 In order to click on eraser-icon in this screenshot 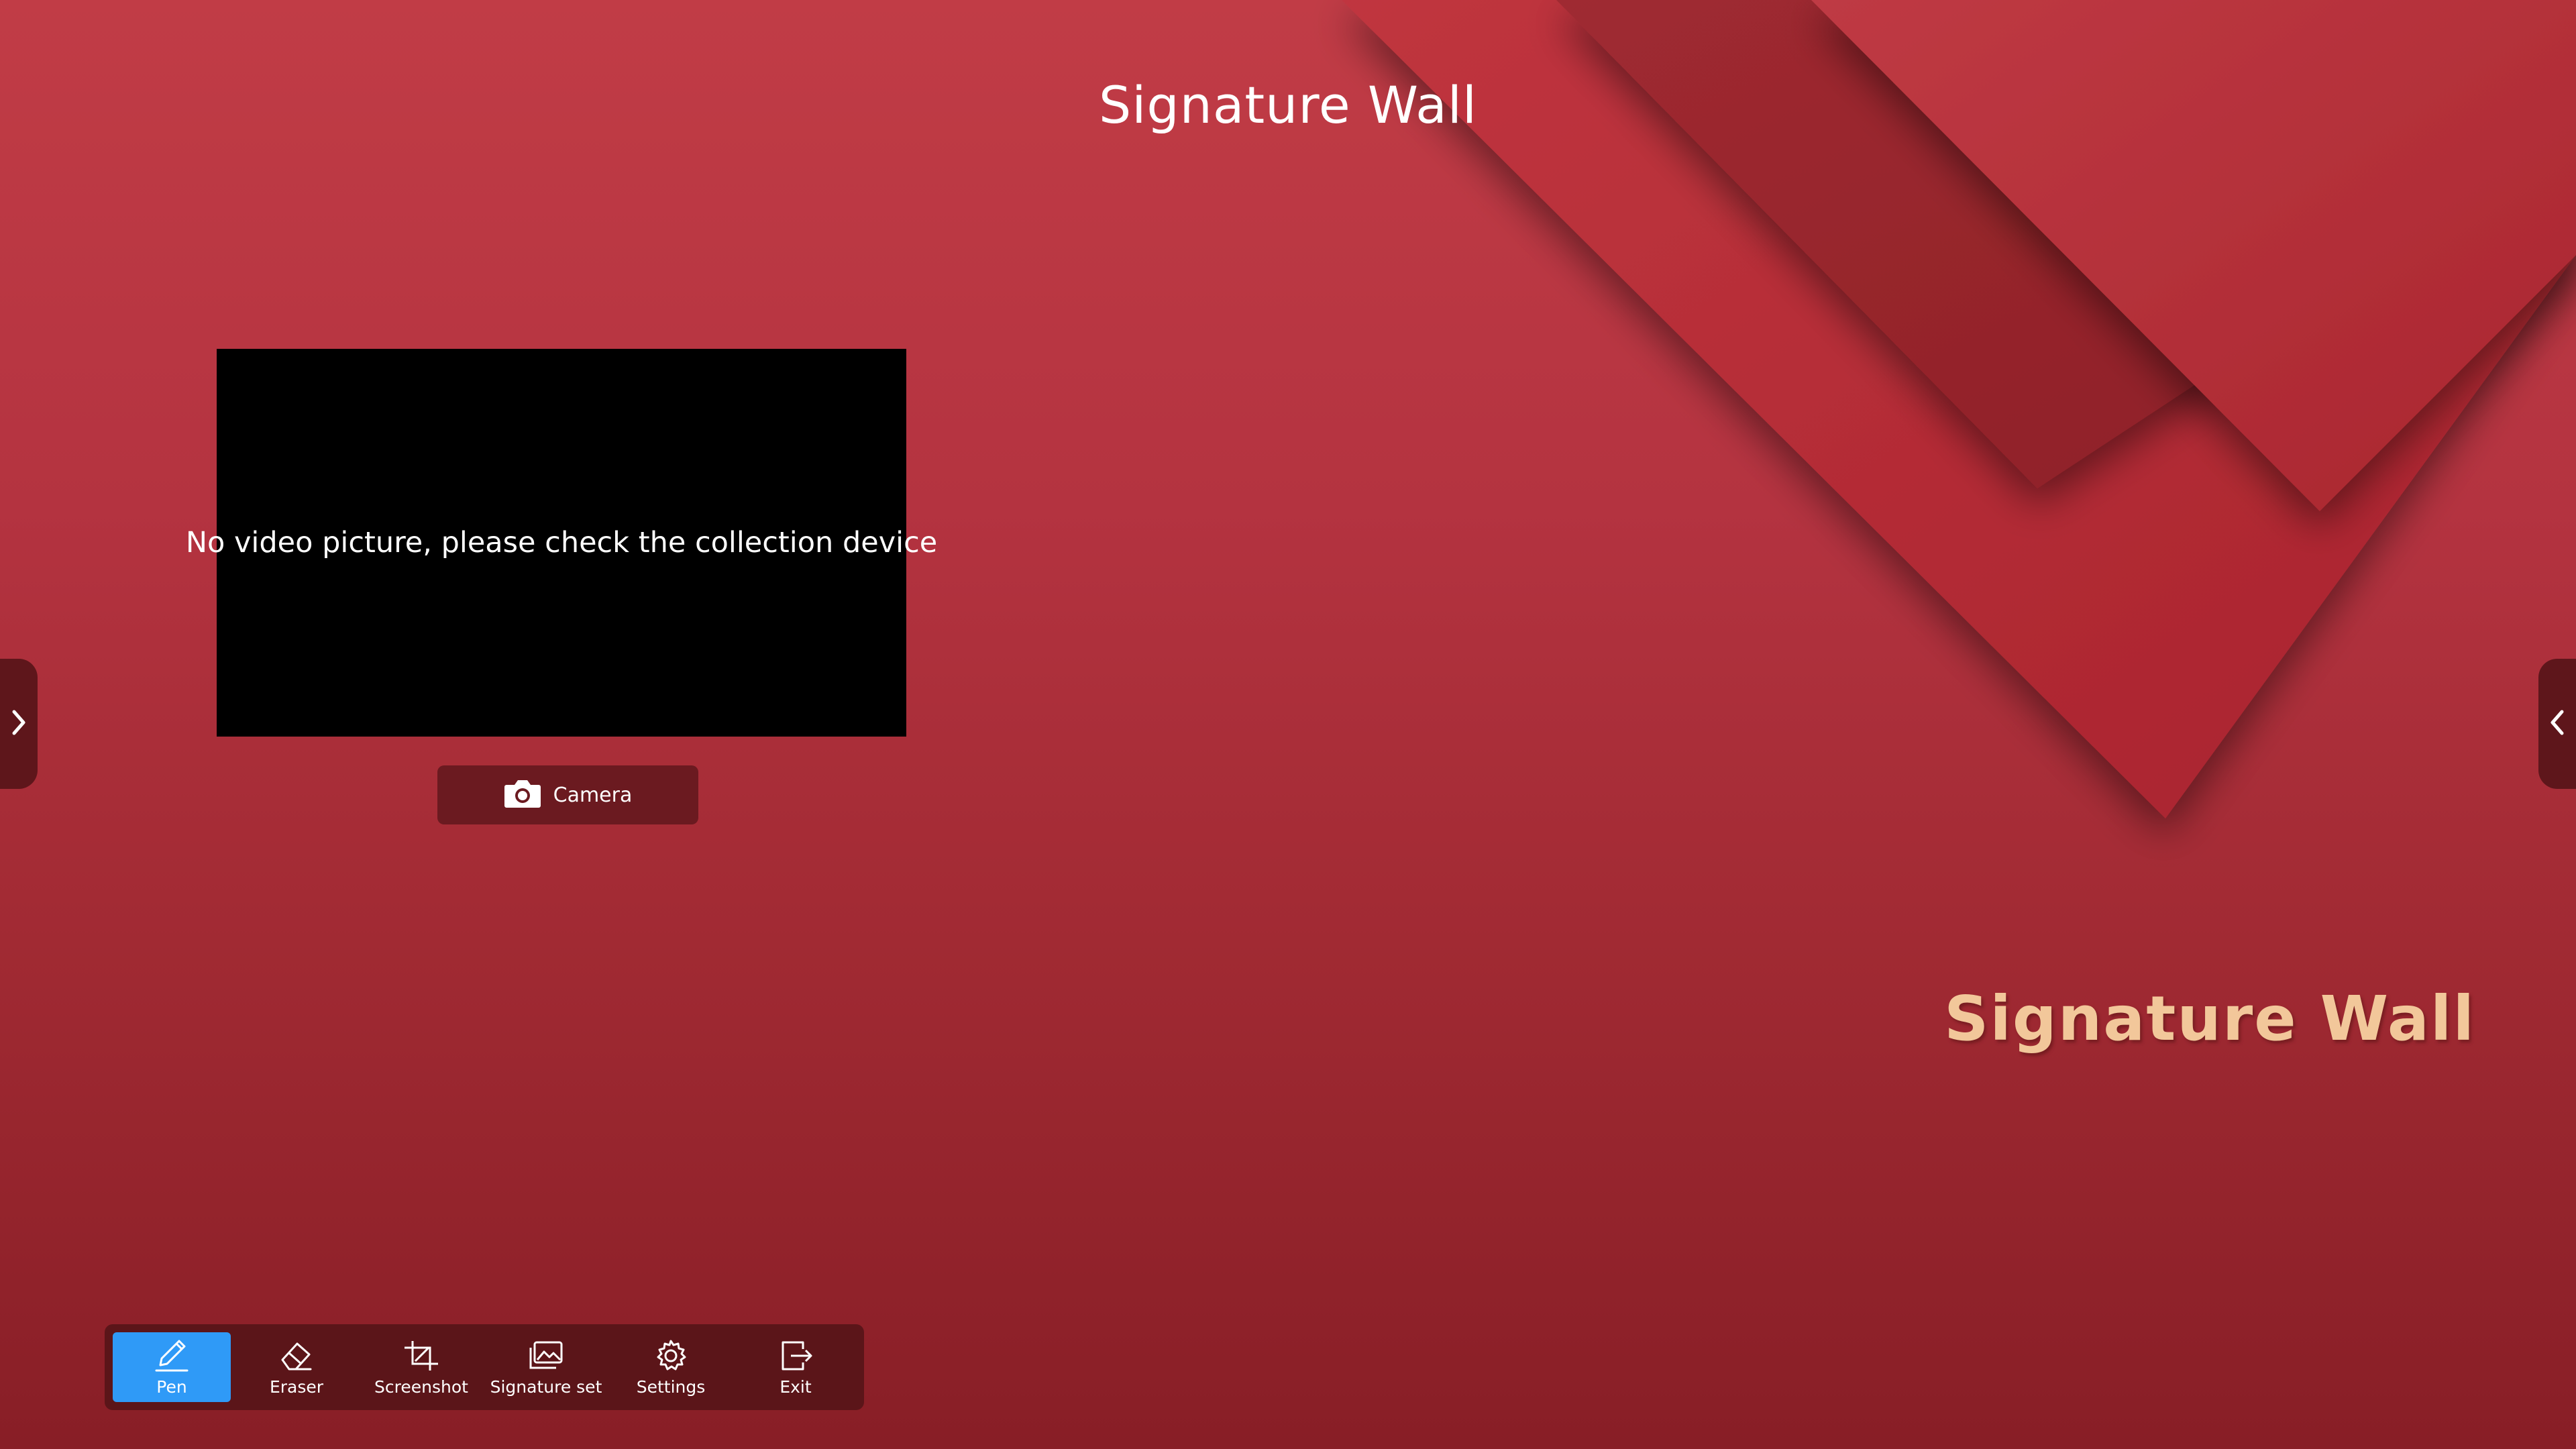, I will do `click(296, 1355)`.